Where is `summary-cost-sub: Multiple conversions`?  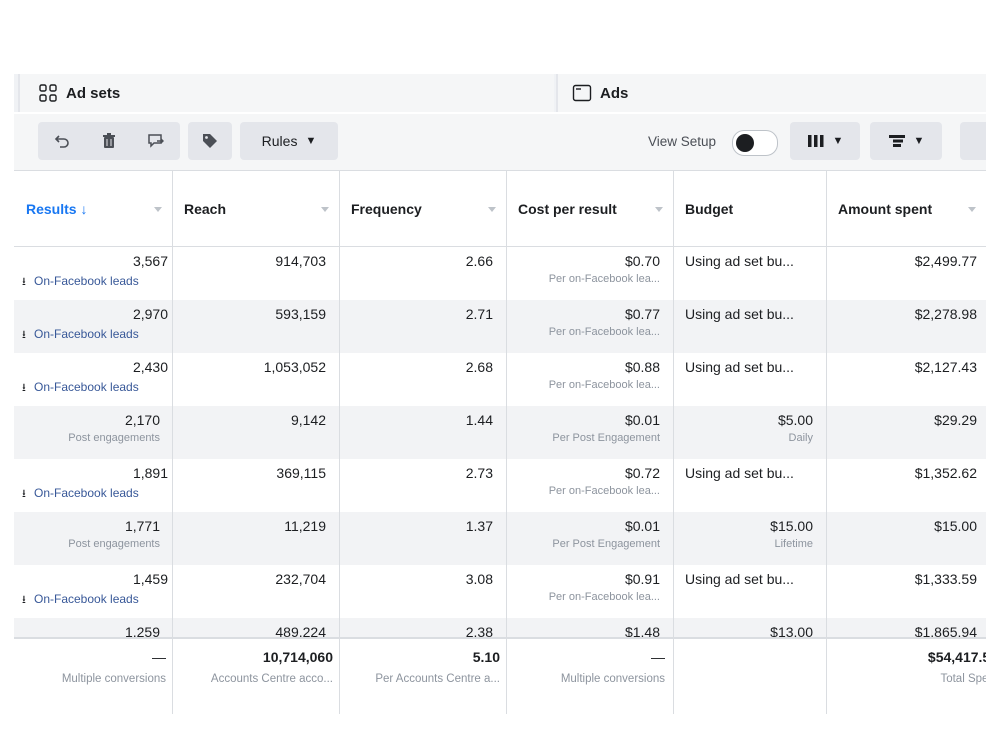
summary-cost-sub: Multiple conversions is located at coordinates (612, 679).